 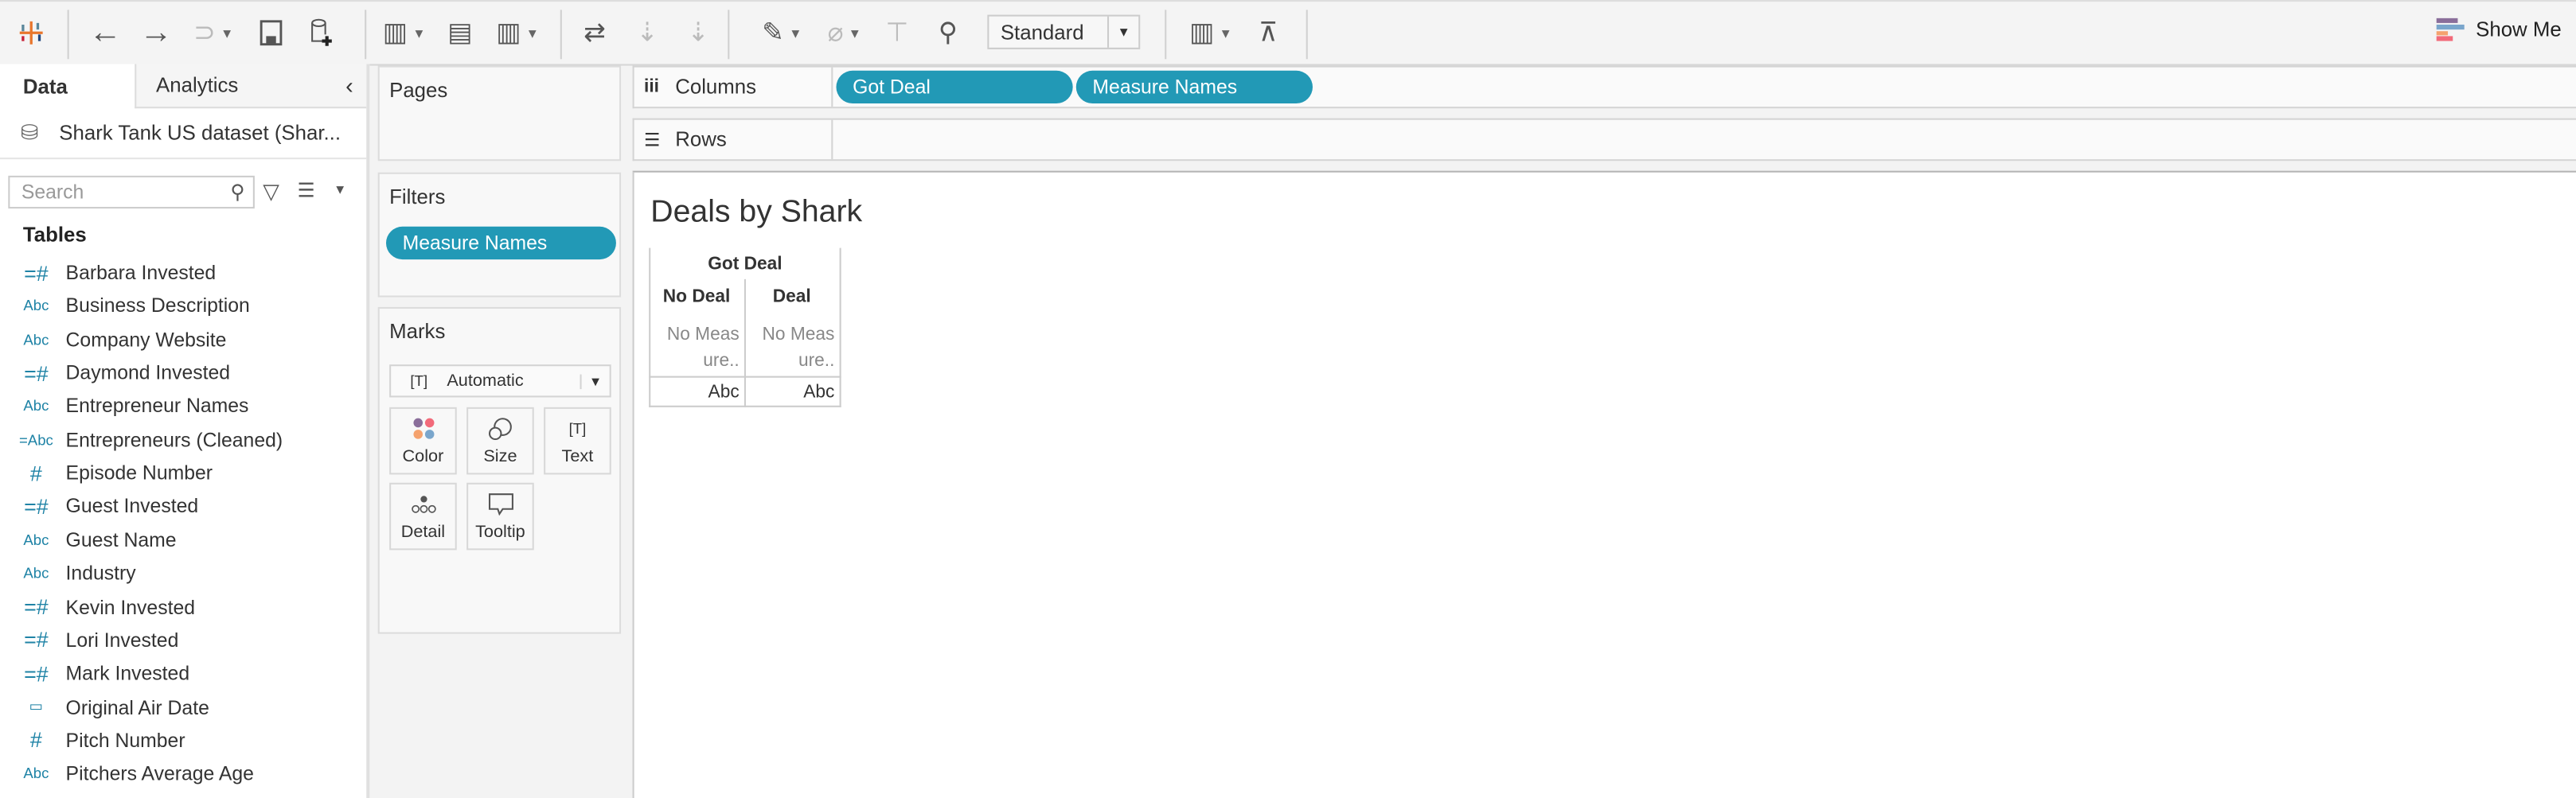 I want to click on column-header-deal: Deal, so click(x=792, y=297).